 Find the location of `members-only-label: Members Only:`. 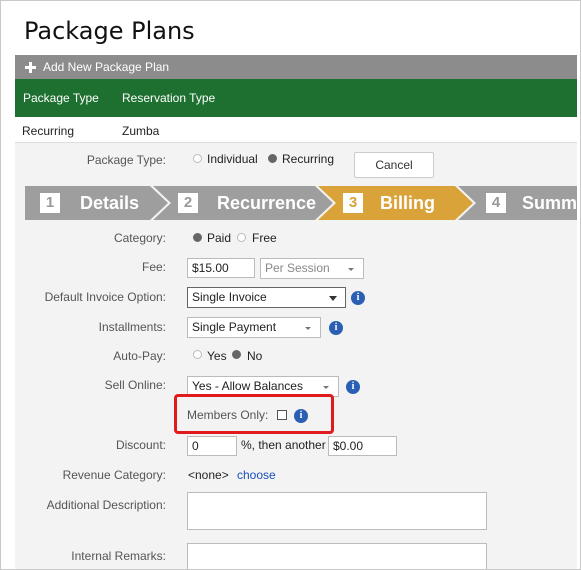

members-only-label: Members Only: is located at coordinates (228, 415).